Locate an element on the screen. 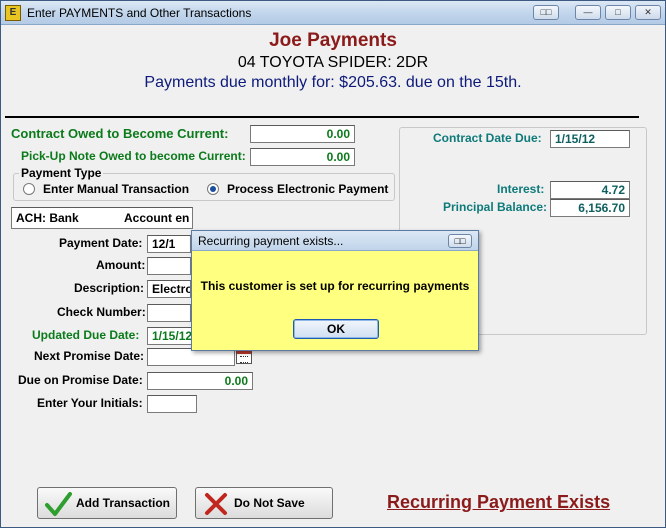 The image size is (666, 528). calendar-icon is located at coordinates (244, 357).